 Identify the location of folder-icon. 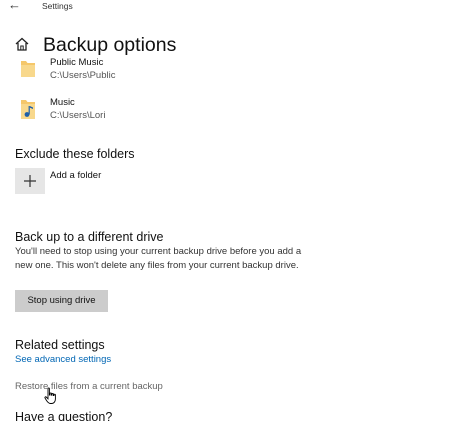
(28, 69).